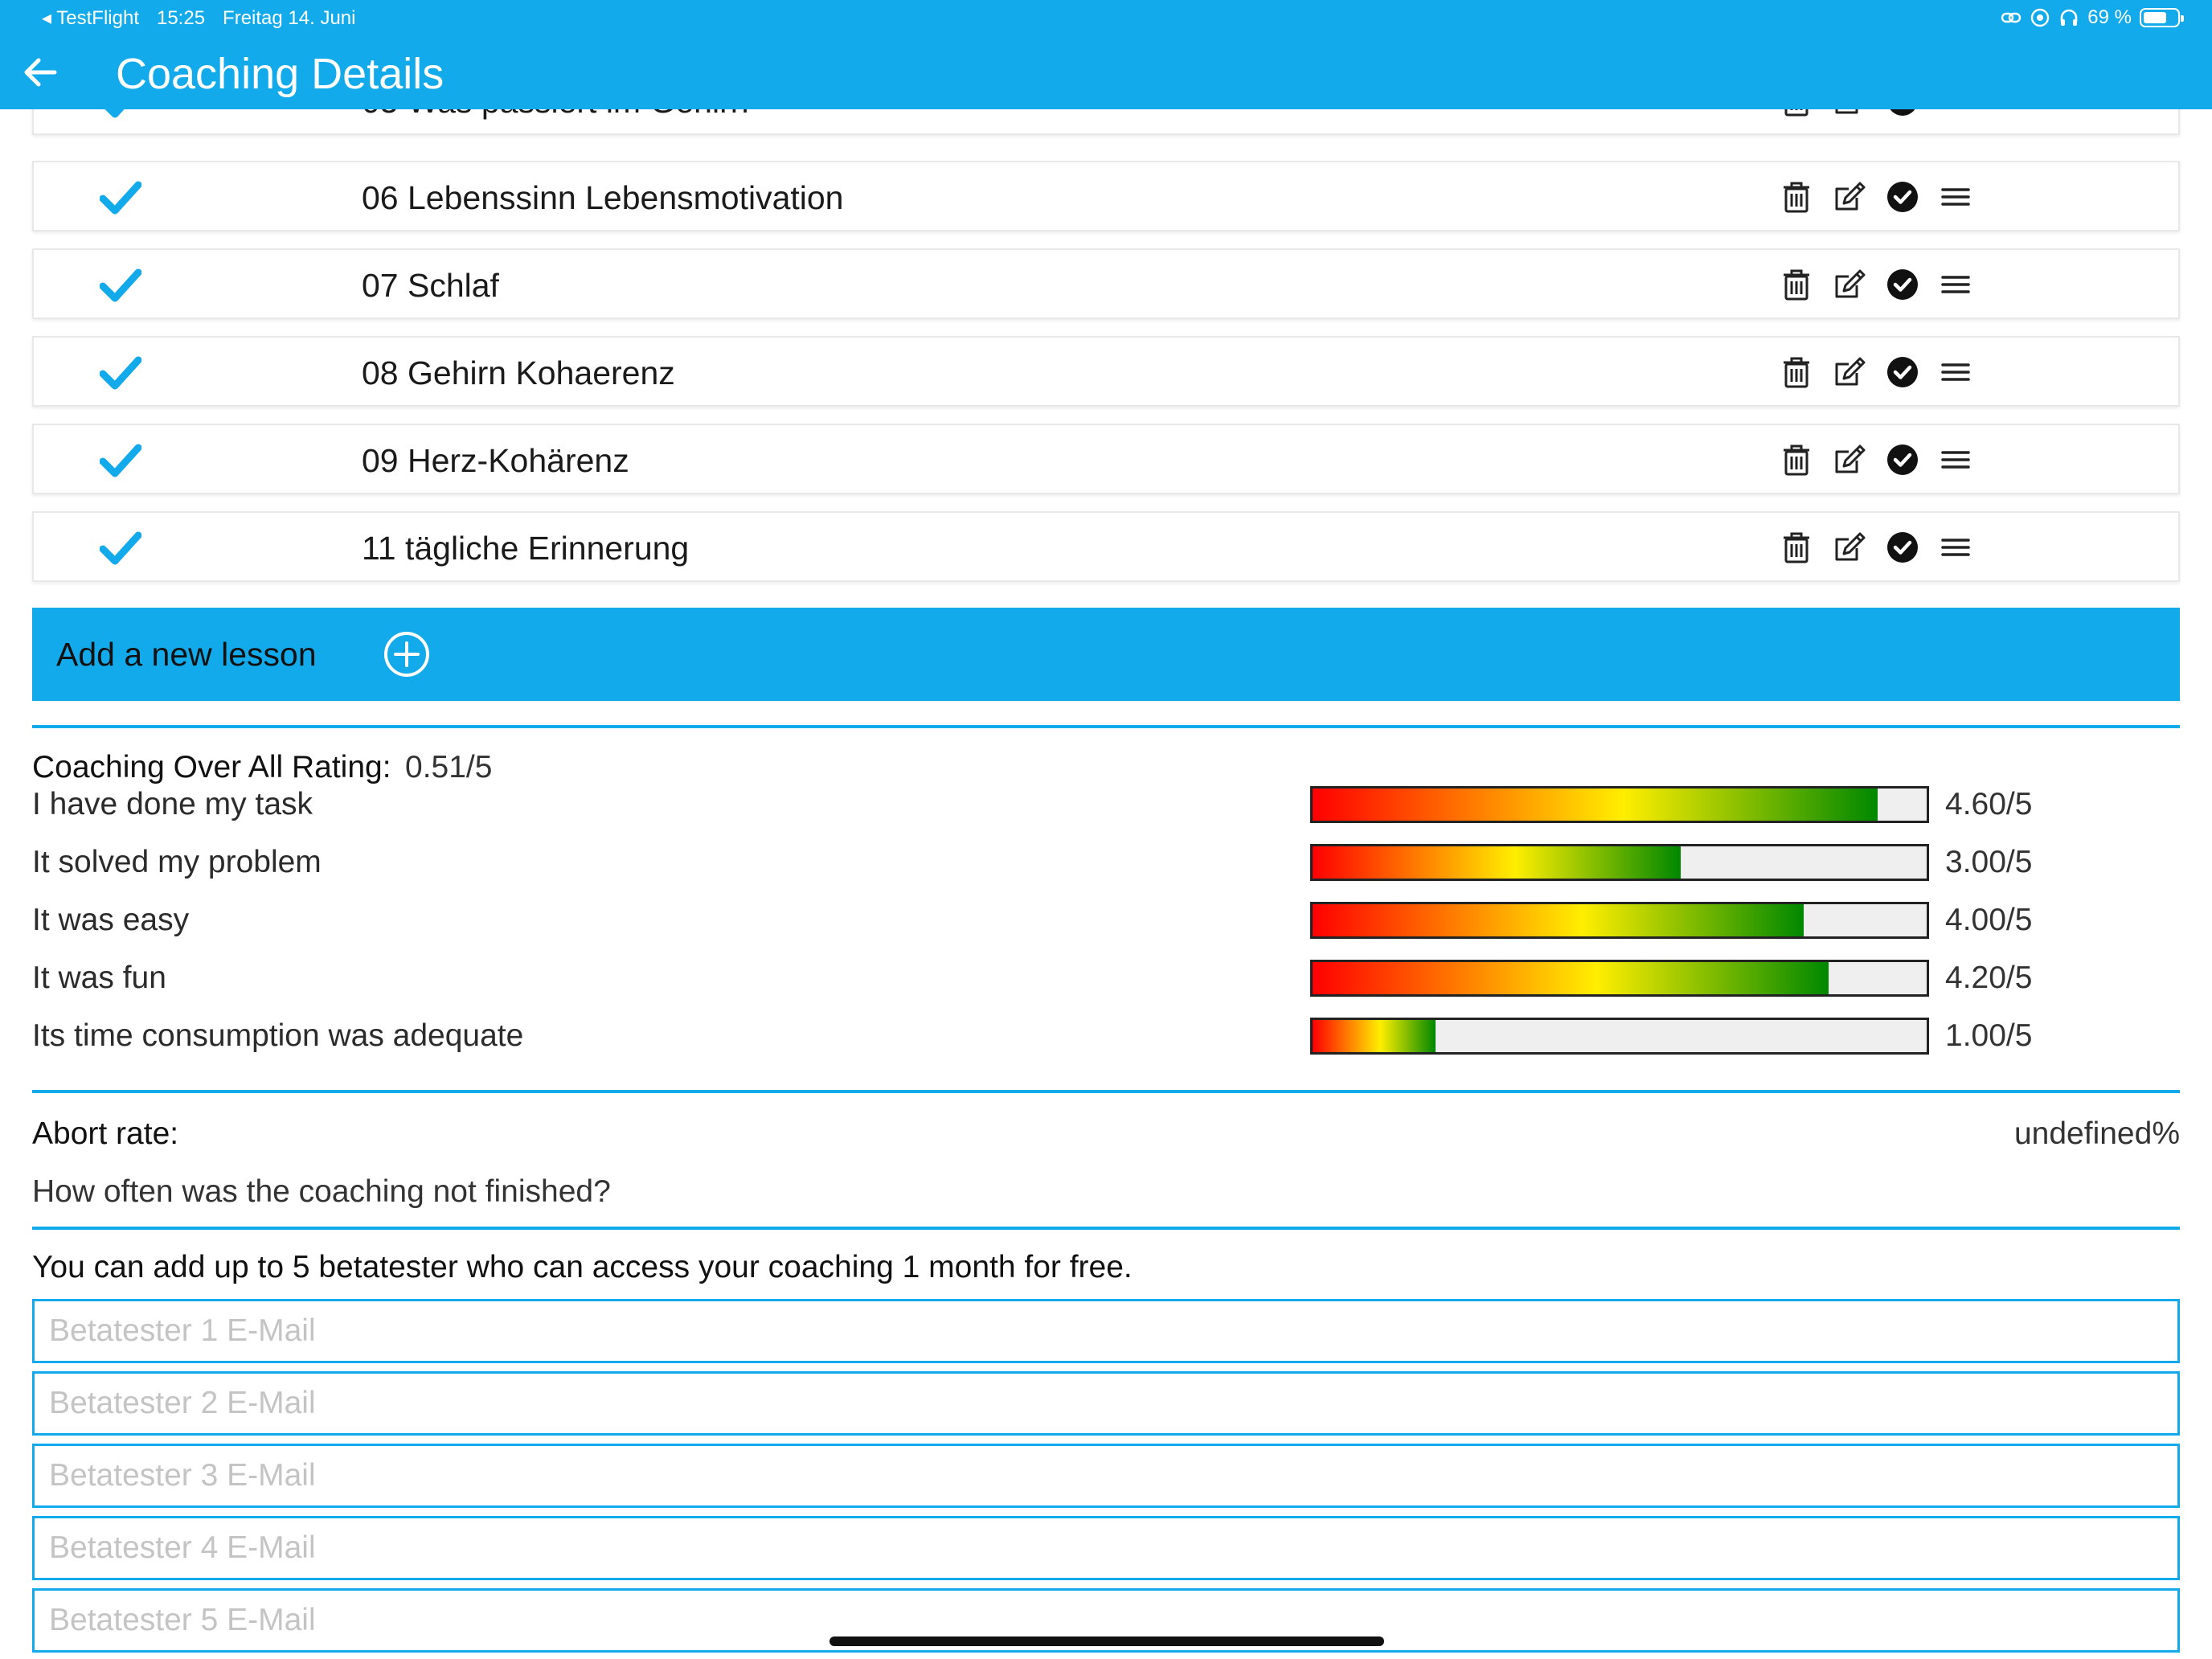 The width and height of the screenshot is (2212, 1659). What do you see at coordinates (111, 920) in the screenshot?
I see `rating-label: It was easy` at bounding box center [111, 920].